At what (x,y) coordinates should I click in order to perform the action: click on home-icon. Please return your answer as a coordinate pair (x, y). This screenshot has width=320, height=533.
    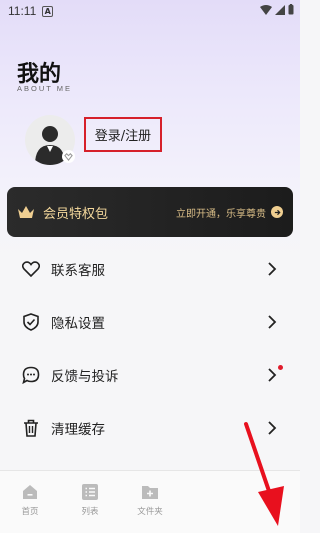
    Looking at the image, I should click on (30, 492).